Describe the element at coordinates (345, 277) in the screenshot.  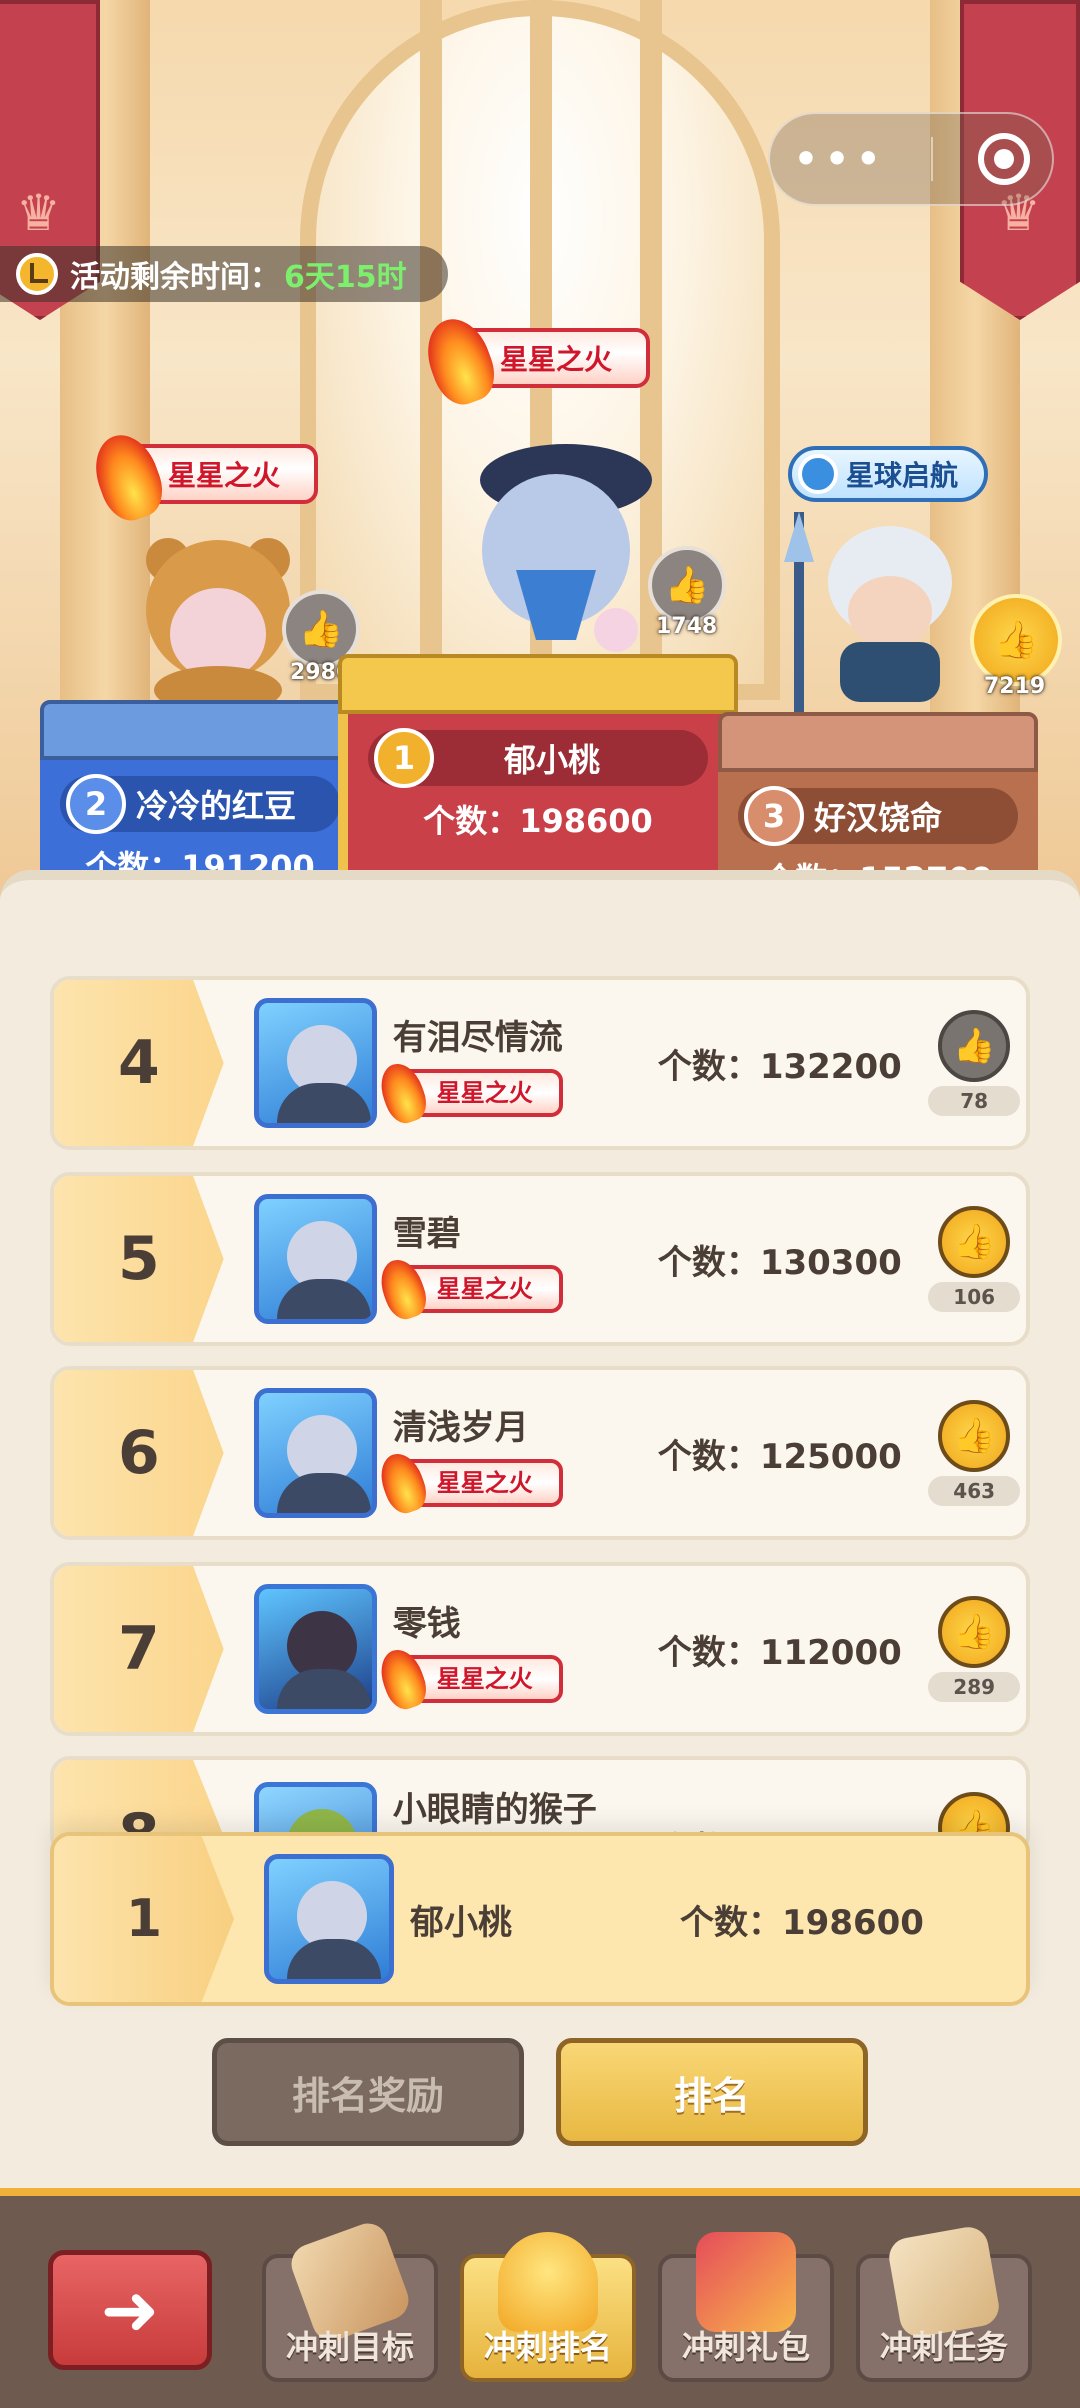
I see `timer-value: 6天15时` at that location.